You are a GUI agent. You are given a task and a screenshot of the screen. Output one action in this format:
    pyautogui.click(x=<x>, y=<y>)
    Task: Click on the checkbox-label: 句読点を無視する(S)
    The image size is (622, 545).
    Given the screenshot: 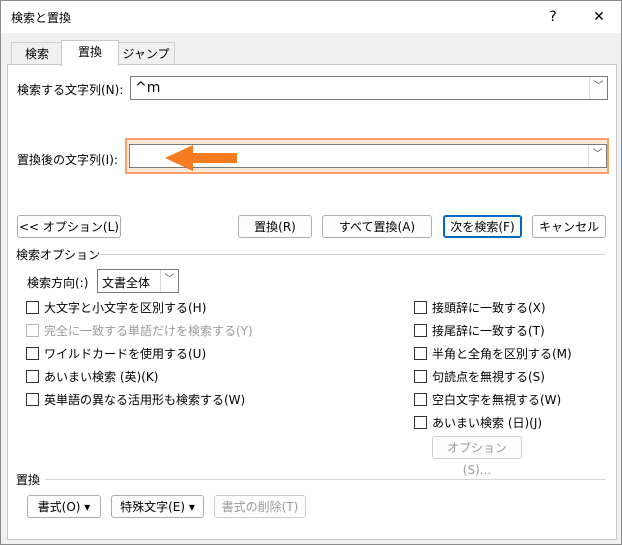 What is the action you would take?
    pyautogui.click(x=488, y=377)
    